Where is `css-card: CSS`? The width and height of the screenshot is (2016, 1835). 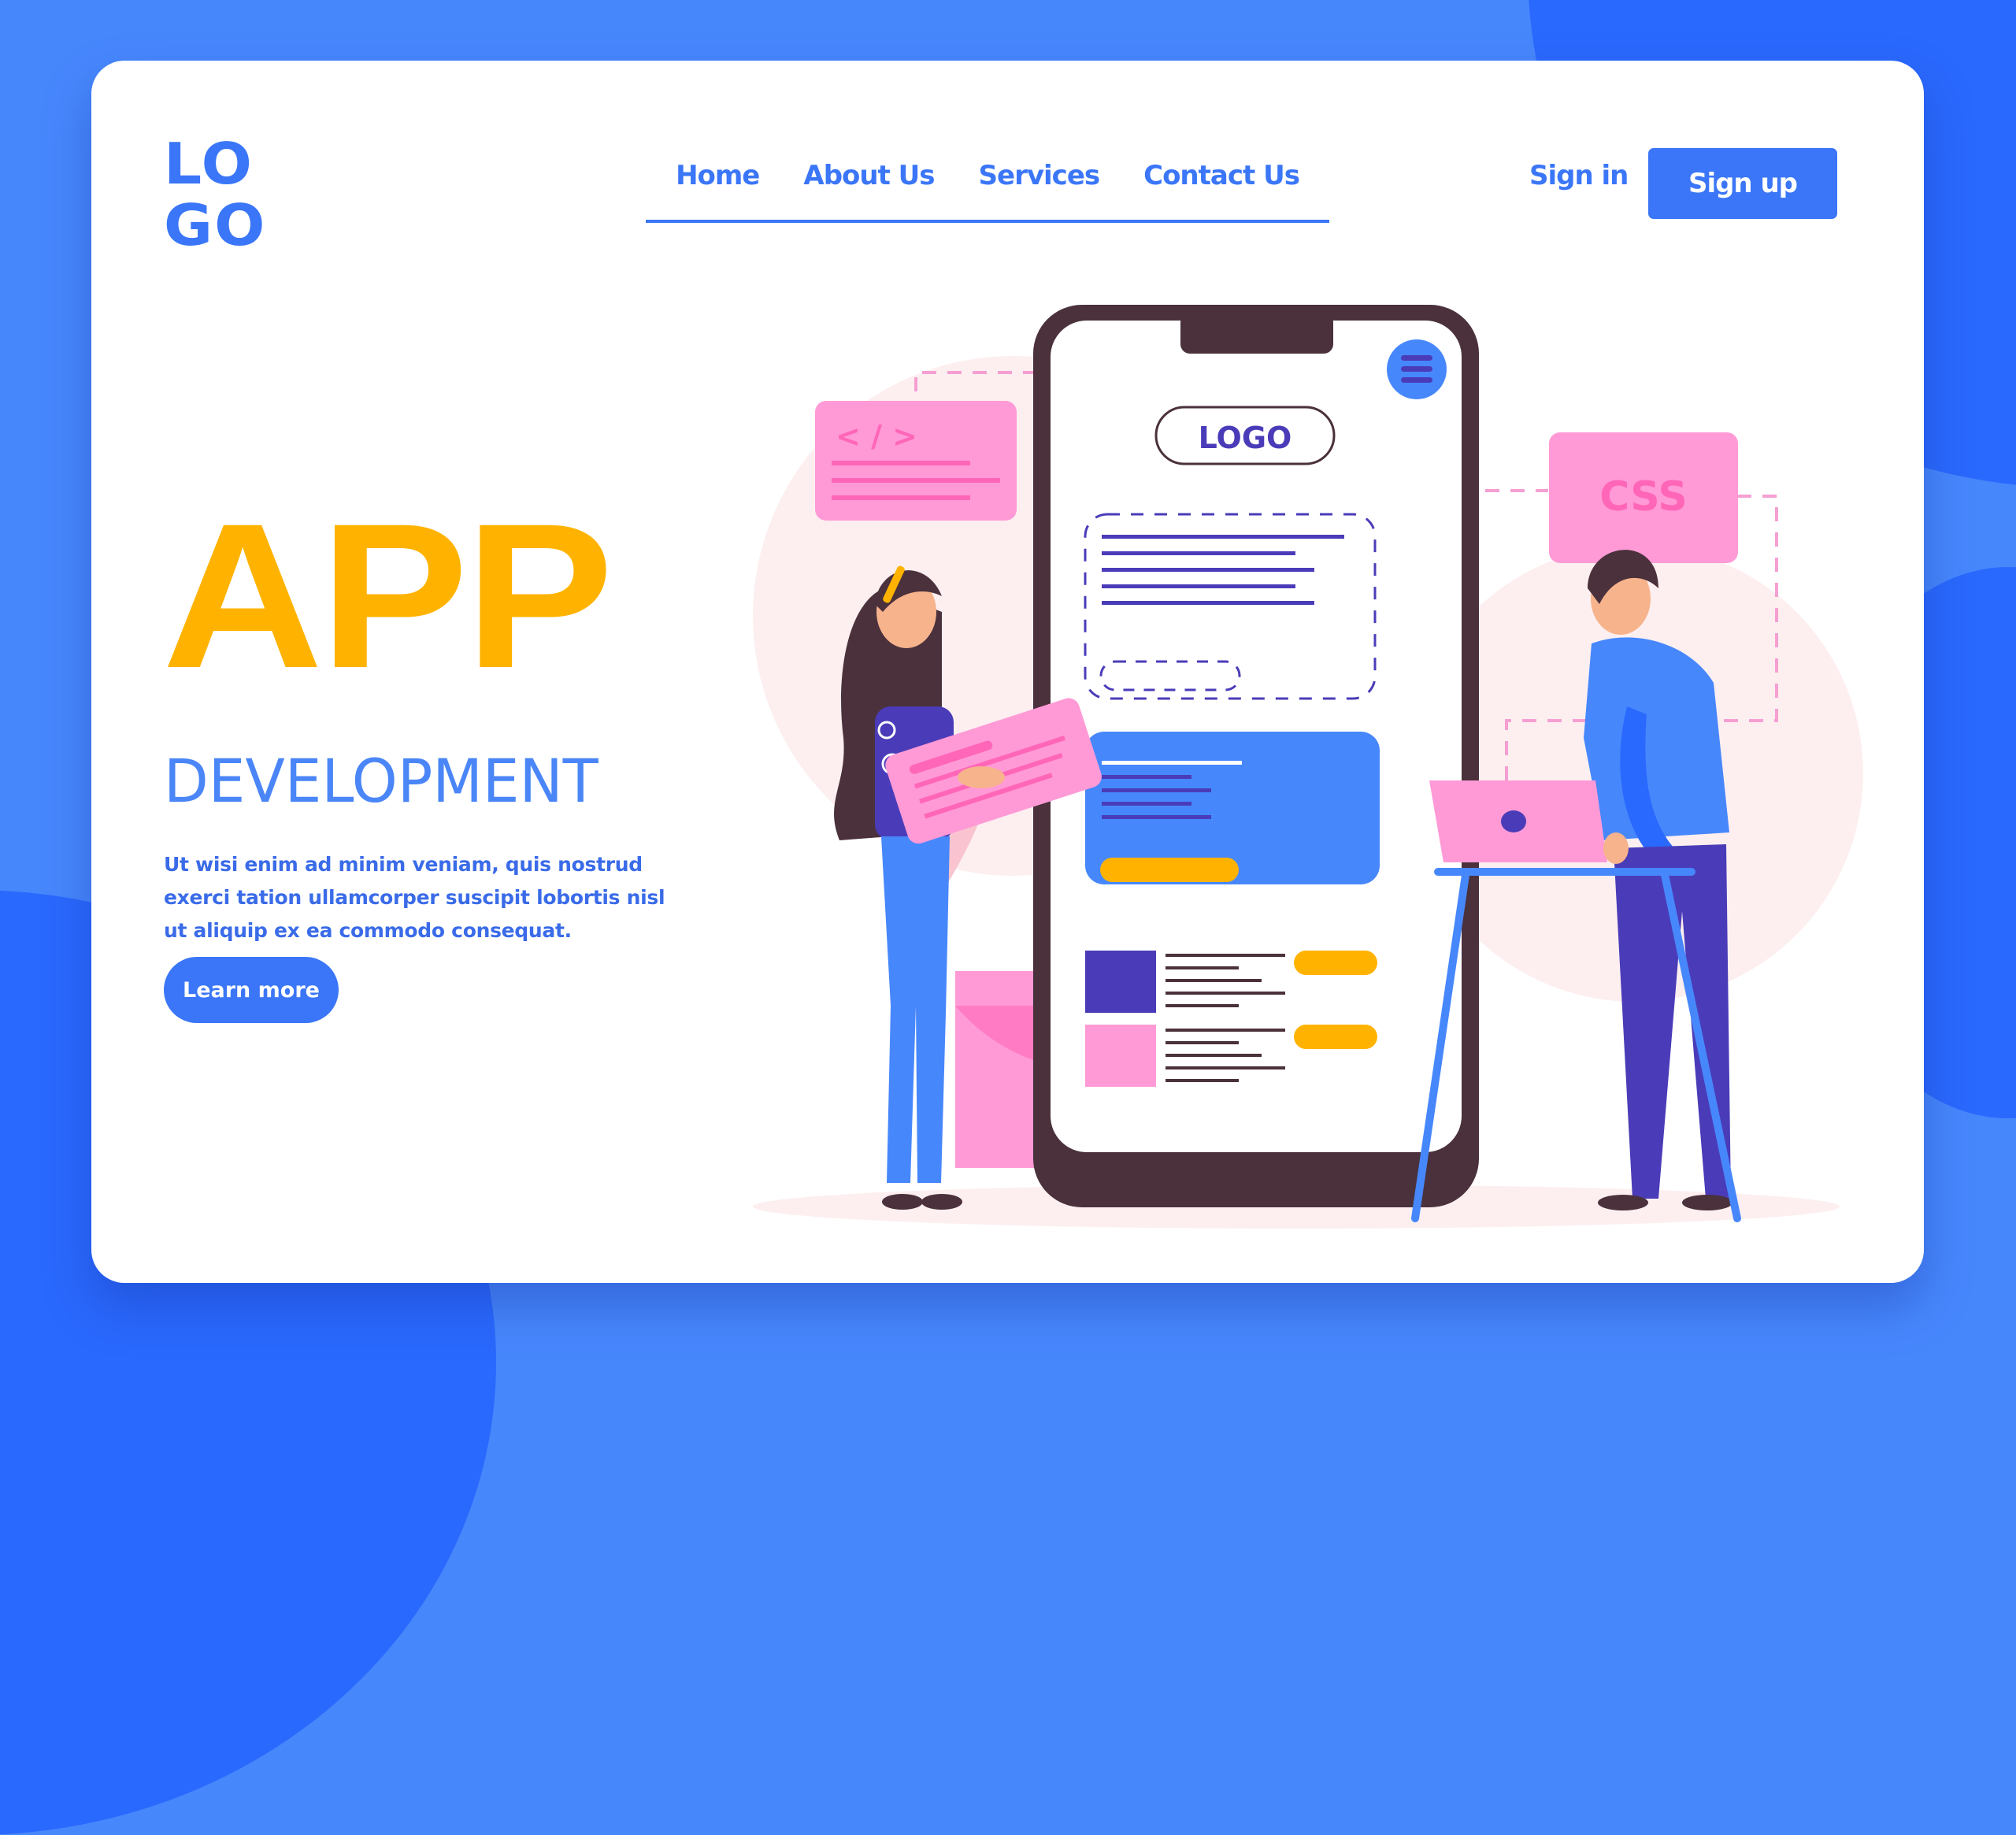 css-card: CSS is located at coordinates (1643, 498).